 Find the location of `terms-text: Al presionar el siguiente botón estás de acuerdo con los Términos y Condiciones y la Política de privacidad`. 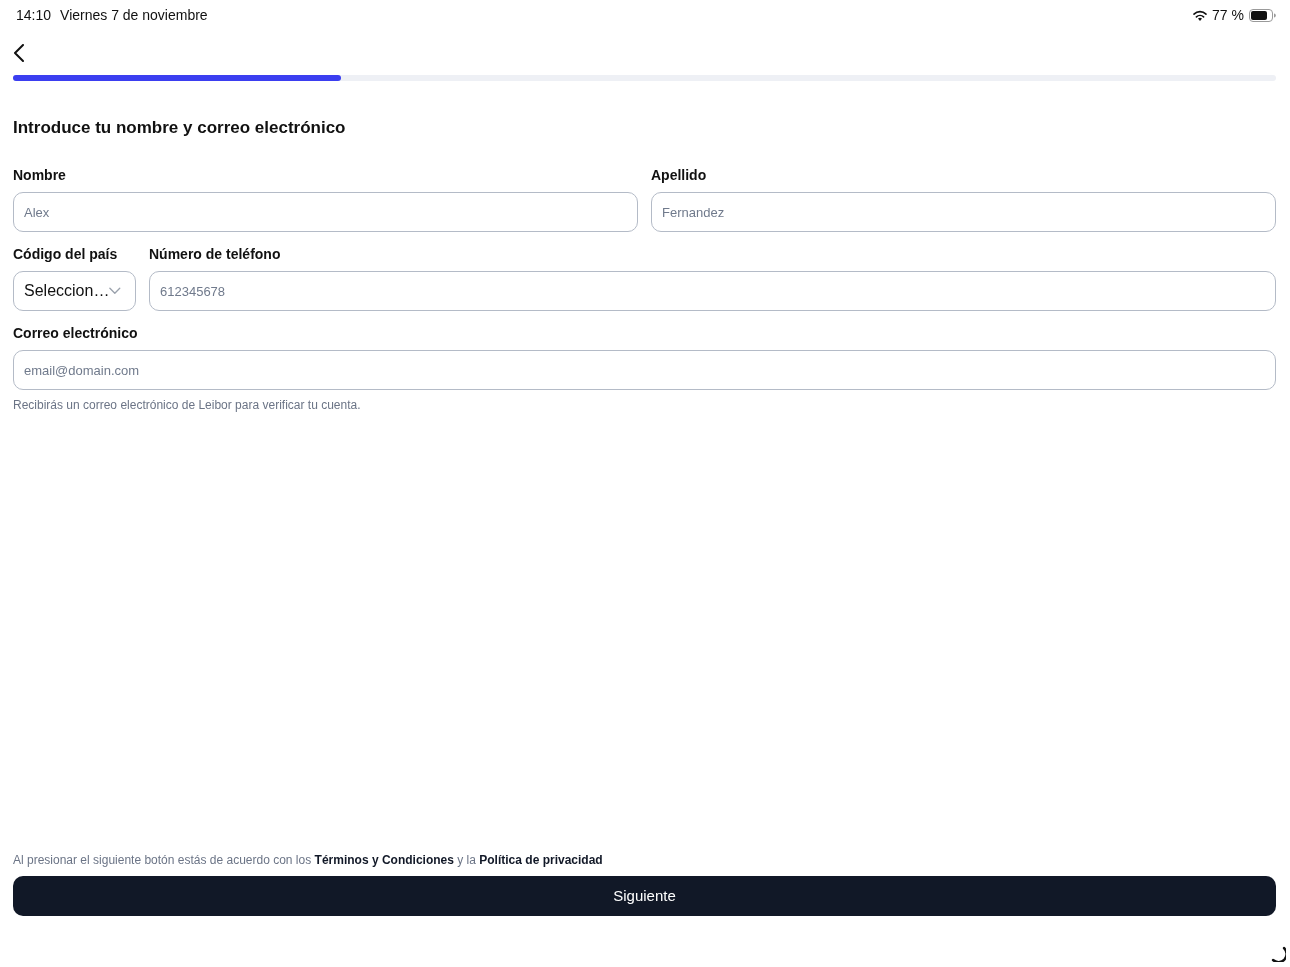

terms-text: Al presionar el siguiente botón estás de acuerdo con los Términos y Condiciones y la Política de privacidad is located at coordinates (308, 860).